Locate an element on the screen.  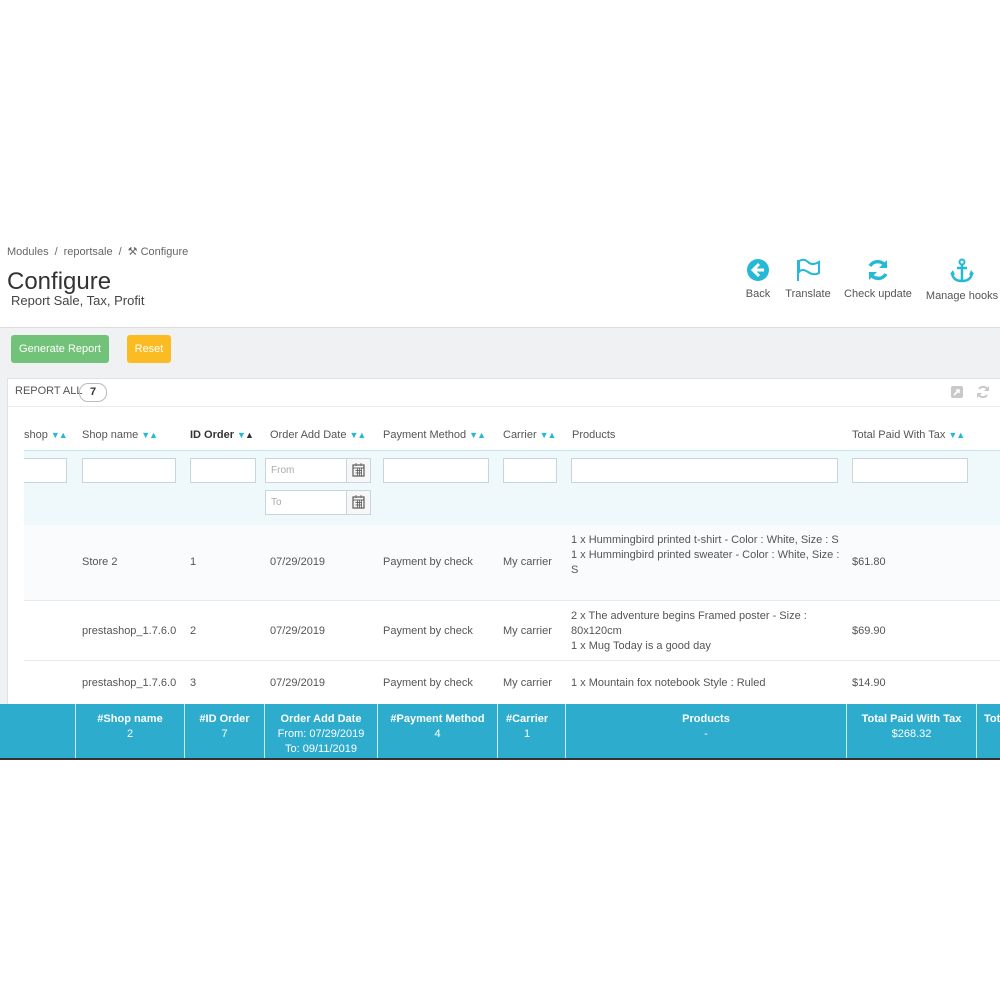
filter-id-order-input is located at coordinates (223, 470).